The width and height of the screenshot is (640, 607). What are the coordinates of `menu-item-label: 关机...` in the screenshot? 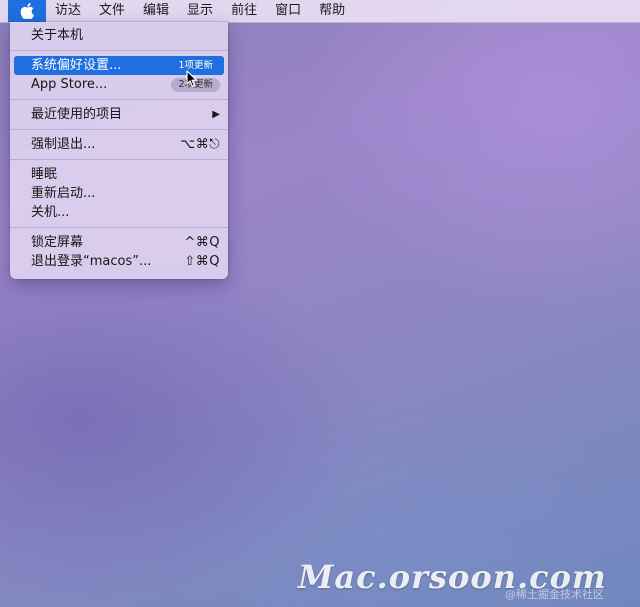 It's located at (50, 212).